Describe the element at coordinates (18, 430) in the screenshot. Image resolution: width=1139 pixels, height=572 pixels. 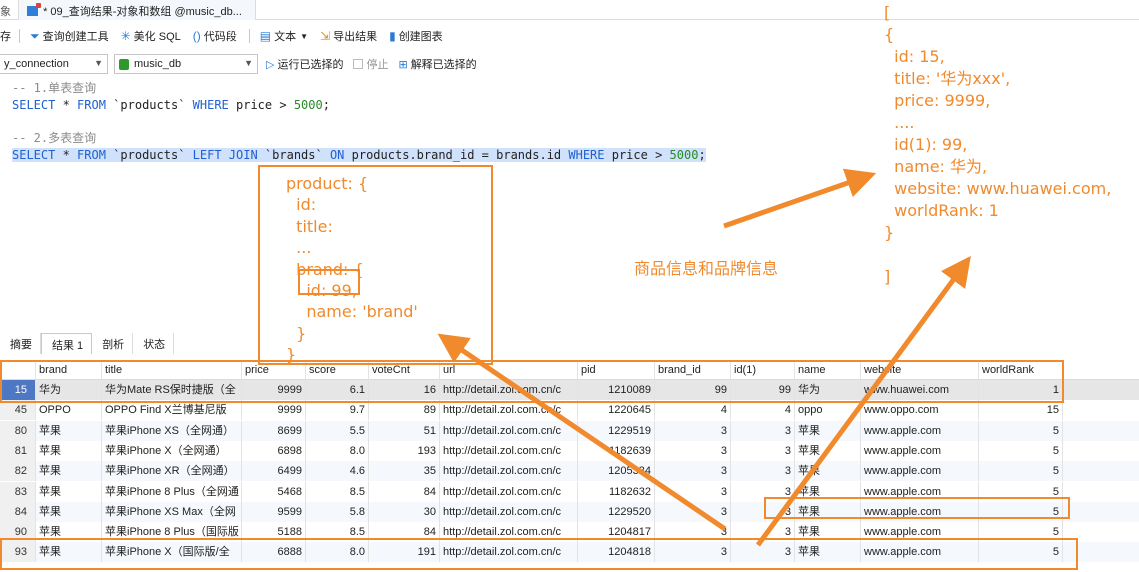
I see `row-number-cell: 80` at that location.